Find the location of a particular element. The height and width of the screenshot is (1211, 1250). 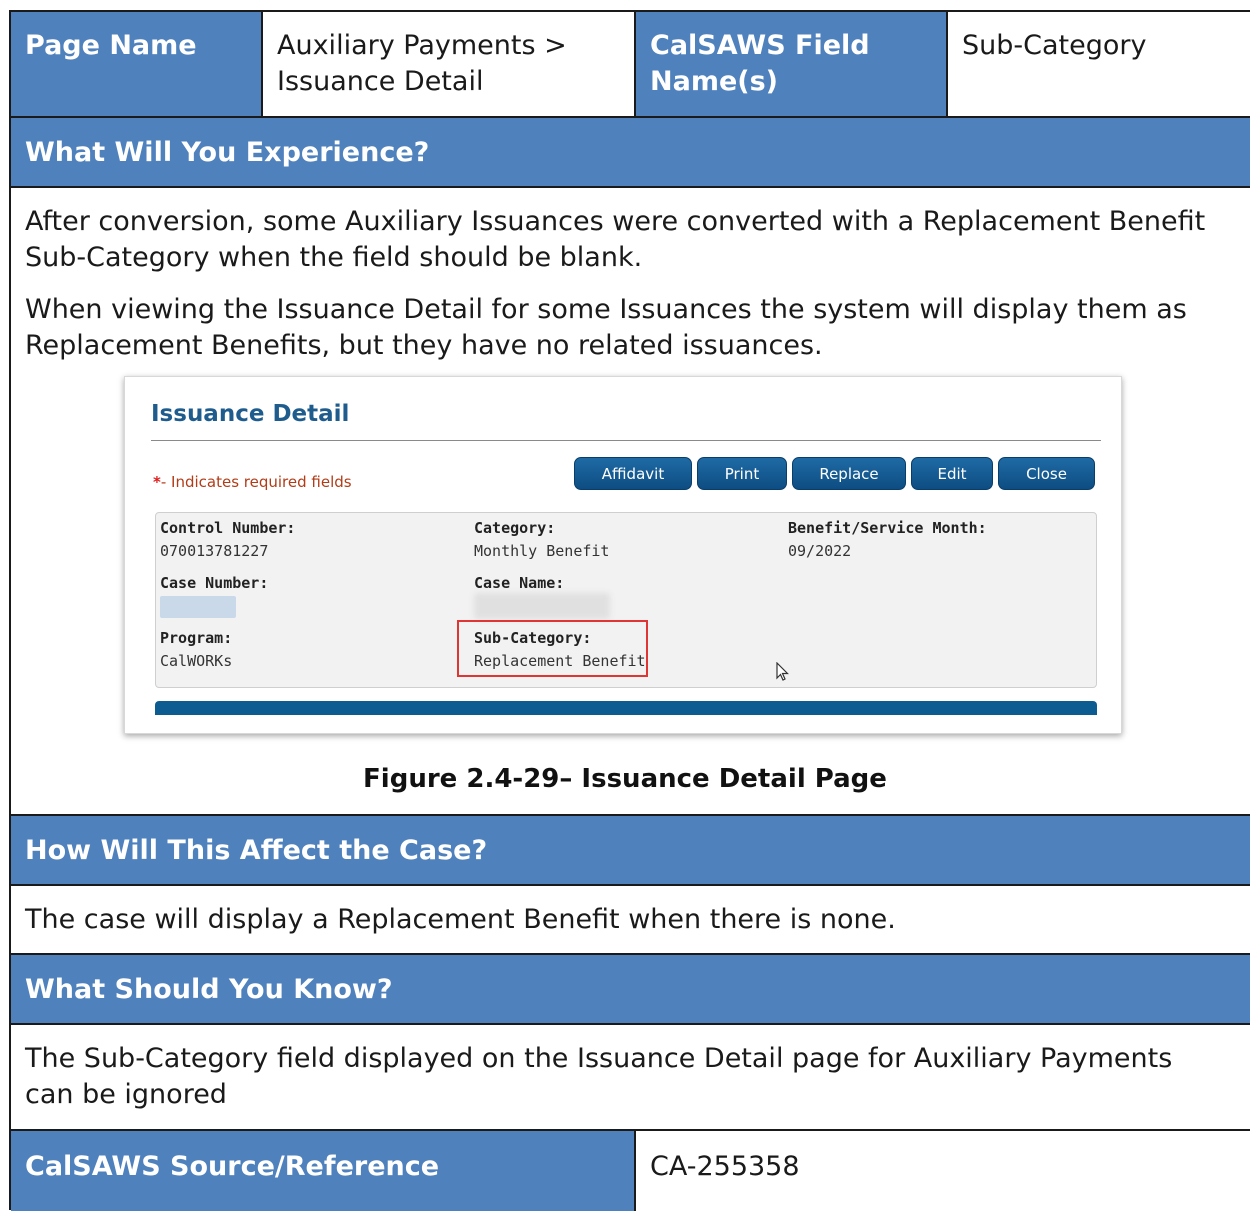

replace-button: Replace is located at coordinates (849, 473).